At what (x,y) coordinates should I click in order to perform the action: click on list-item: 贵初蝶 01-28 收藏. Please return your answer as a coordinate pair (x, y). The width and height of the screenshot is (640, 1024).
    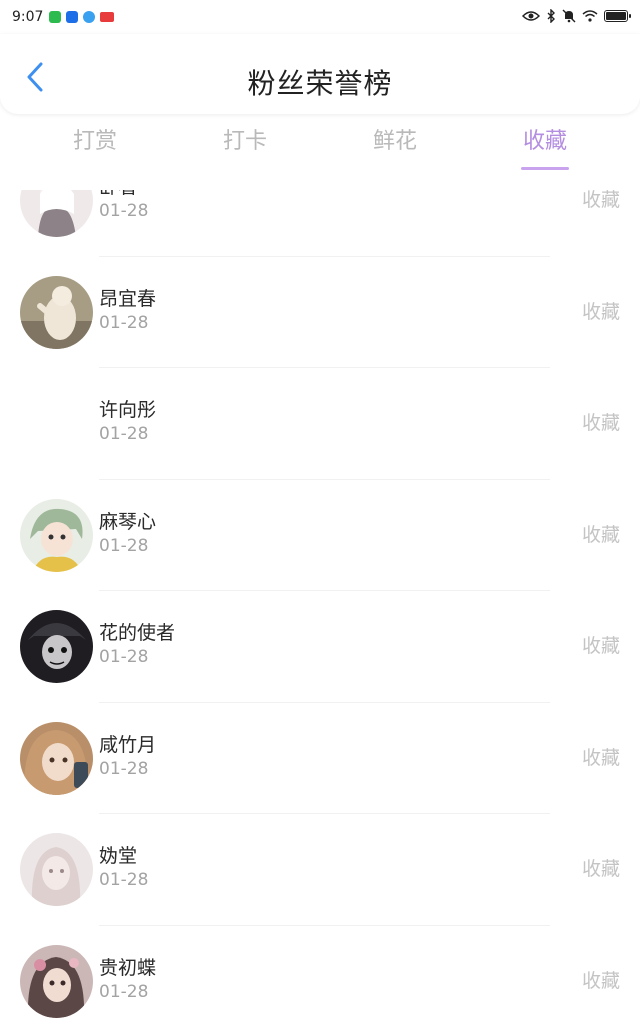
    Looking at the image, I should click on (320, 975).